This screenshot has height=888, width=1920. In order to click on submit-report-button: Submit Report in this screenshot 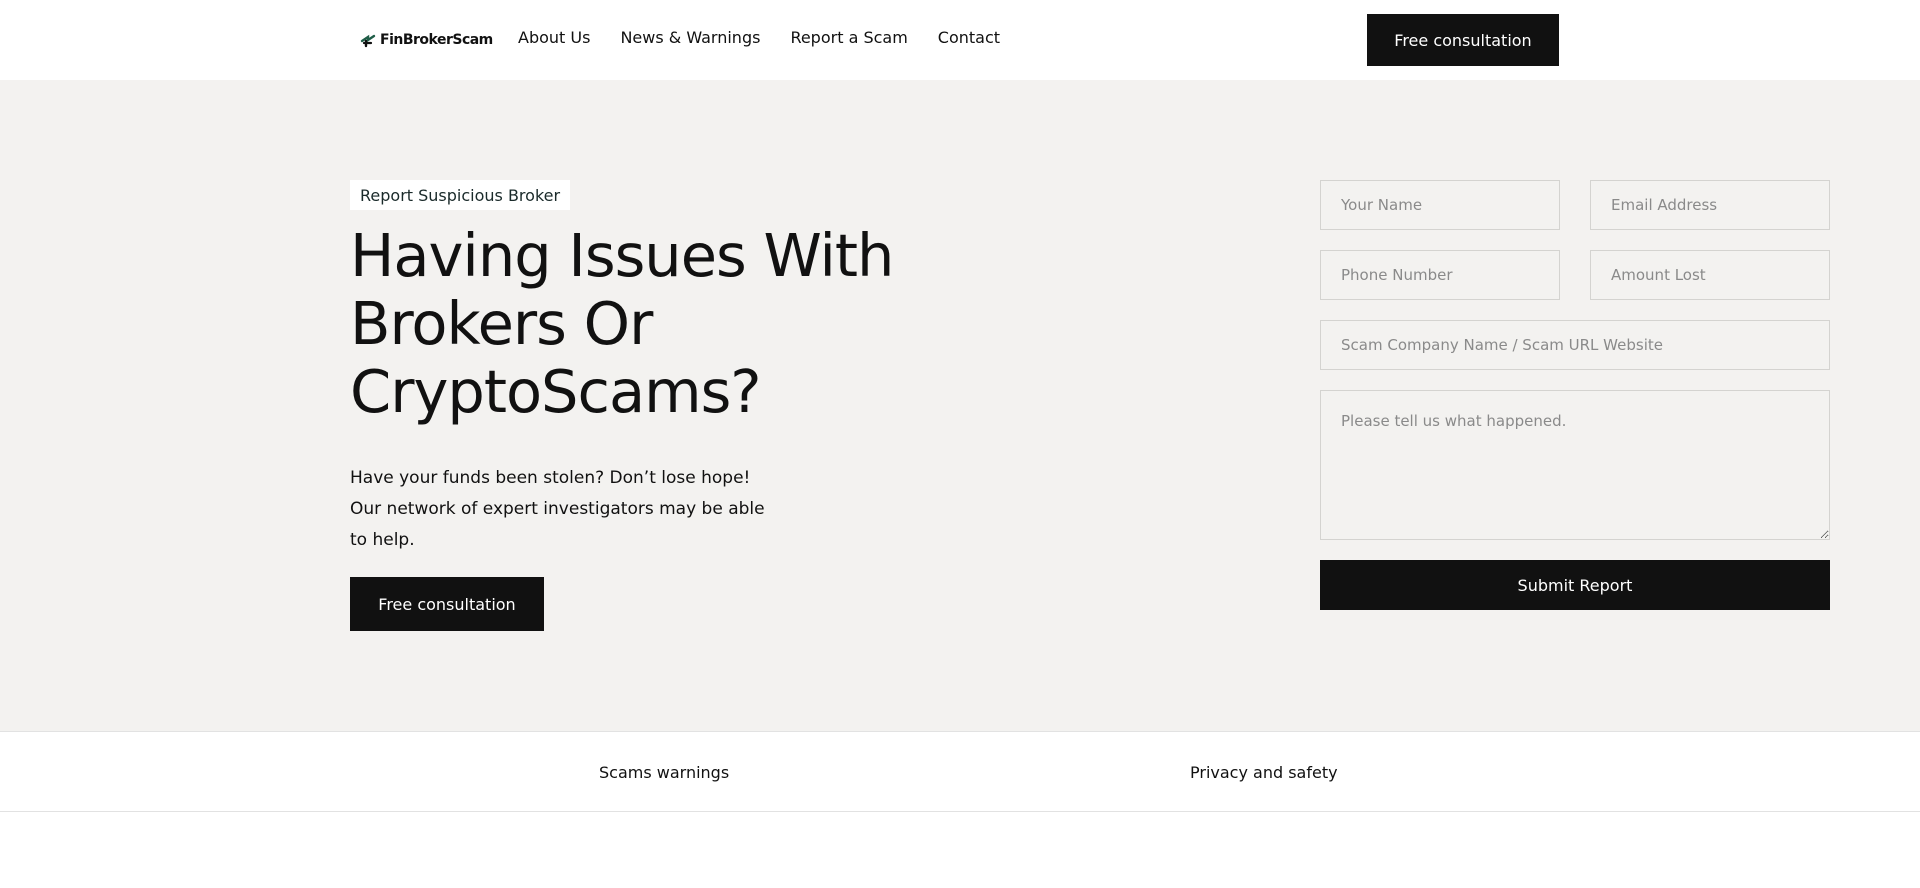, I will do `click(1575, 585)`.